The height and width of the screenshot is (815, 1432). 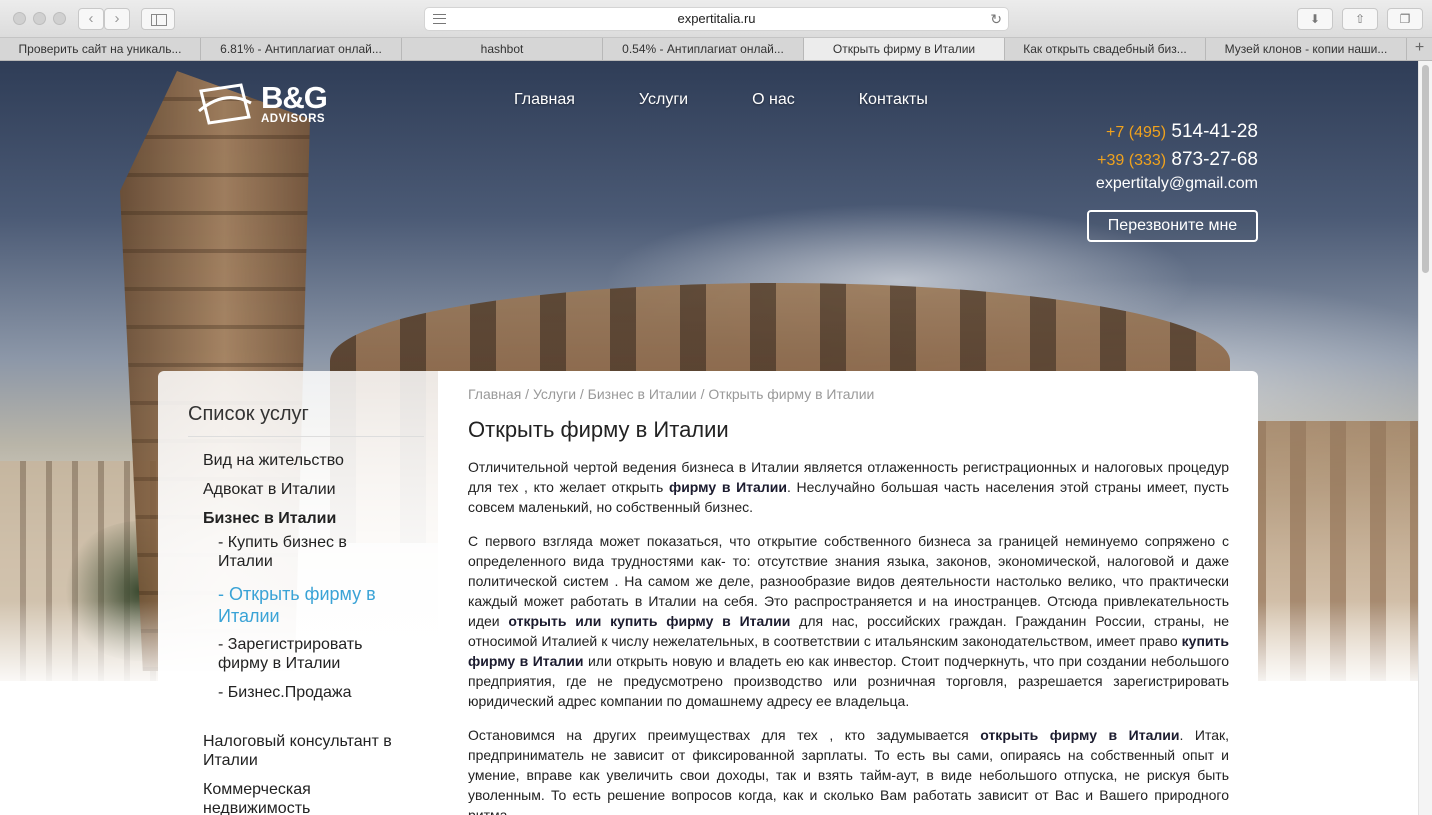 What do you see at coordinates (1214, 159) in the screenshot?
I see `phone-number: 873-27-68` at bounding box center [1214, 159].